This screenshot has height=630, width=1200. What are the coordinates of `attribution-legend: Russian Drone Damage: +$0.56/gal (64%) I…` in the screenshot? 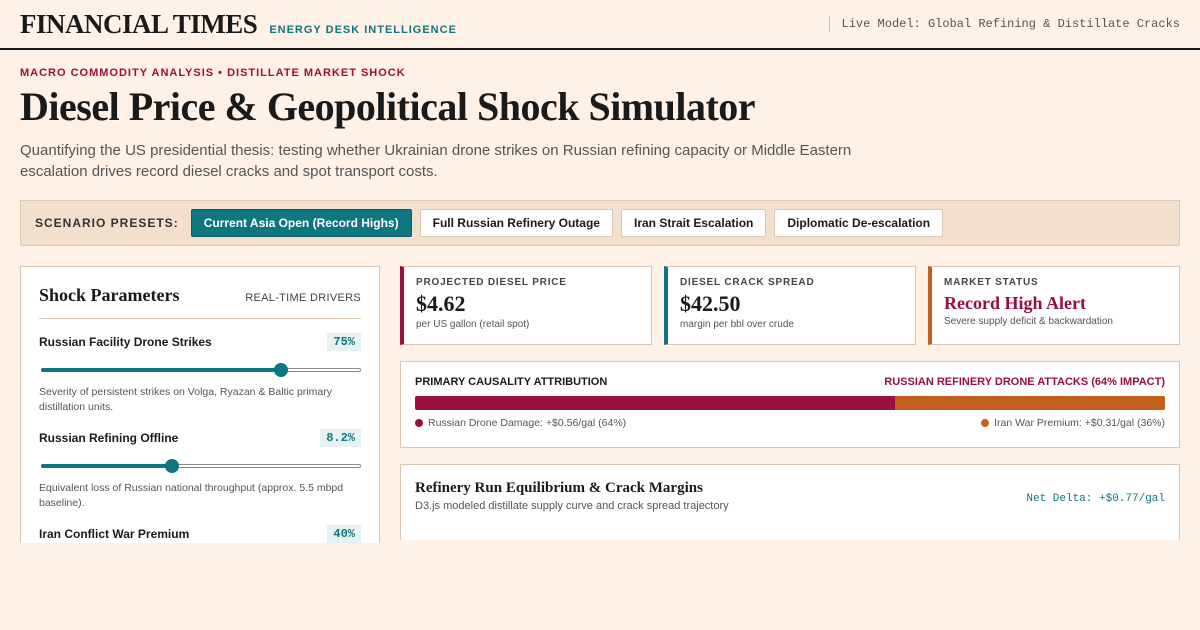 It's located at (790, 423).